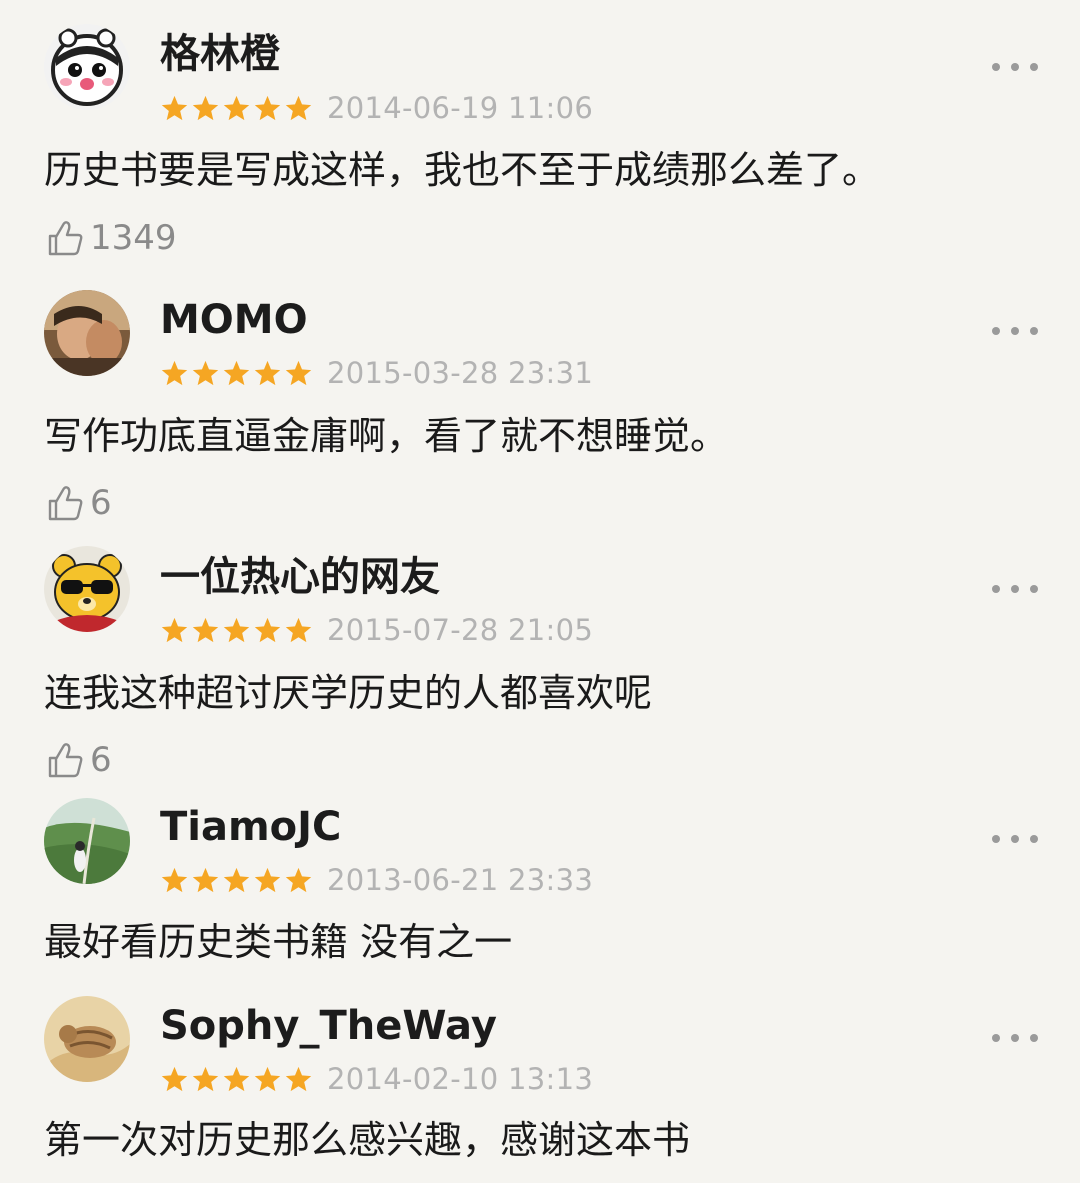 The width and height of the screenshot is (1080, 1183). What do you see at coordinates (328, 1026) in the screenshot?
I see `username: Sophy_TheWay` at bounding box center [328, 1026].